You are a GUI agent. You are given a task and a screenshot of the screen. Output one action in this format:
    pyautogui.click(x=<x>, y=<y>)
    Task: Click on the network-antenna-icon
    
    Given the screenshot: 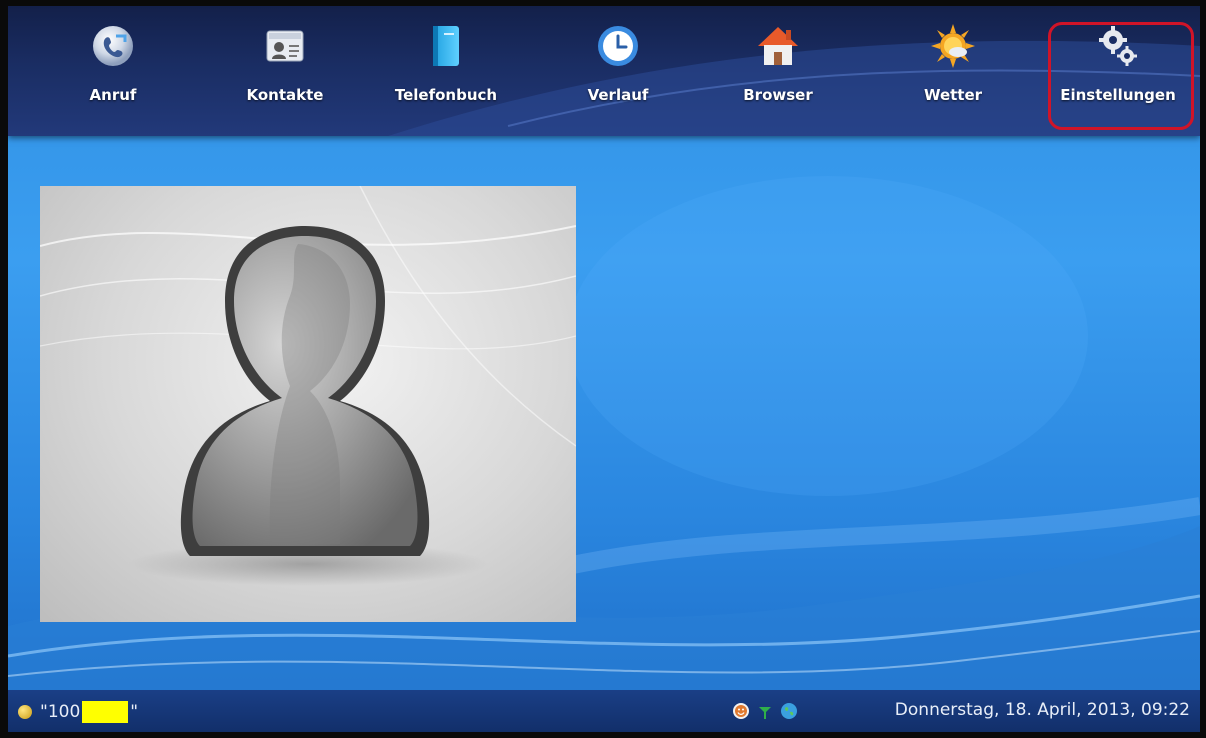 What is the action you would take?
    pyautogui.click(x=765, y=711)
    